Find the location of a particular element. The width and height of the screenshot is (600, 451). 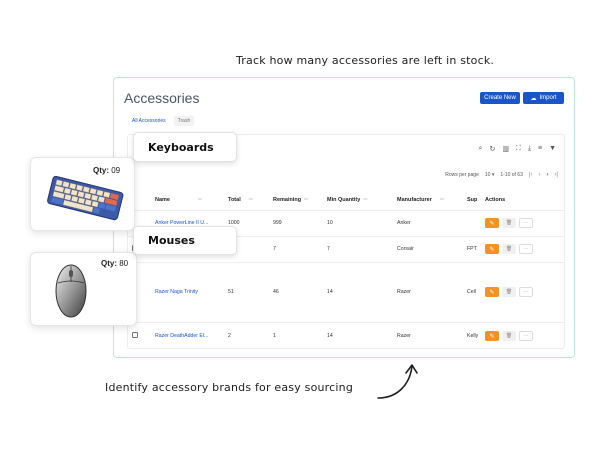

row-checkbox is located at coordinates (135, 335).